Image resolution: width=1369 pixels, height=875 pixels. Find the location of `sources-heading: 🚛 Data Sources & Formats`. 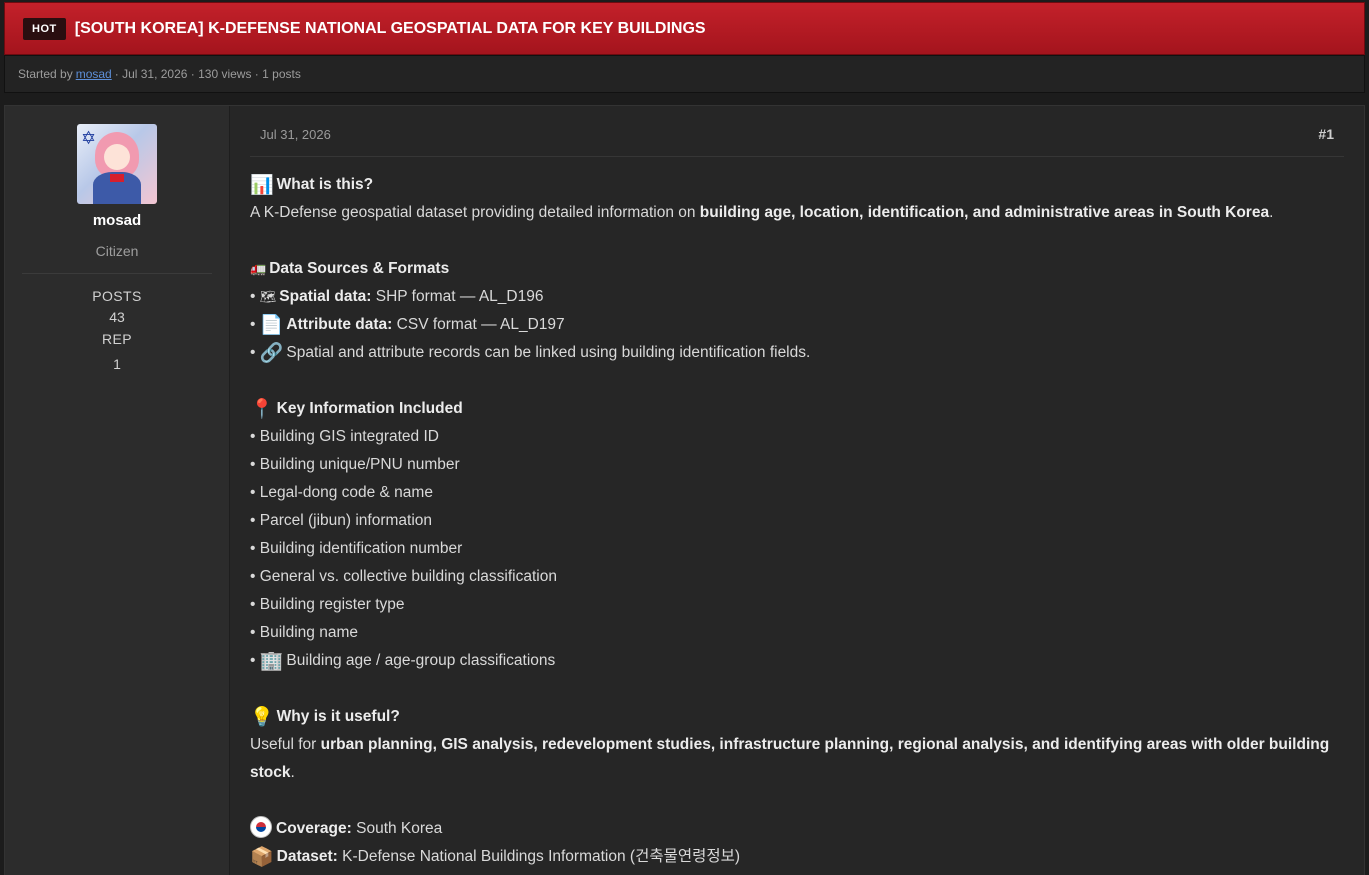

sources-heading: 🚛 Data Sources & Formats is located at coordinates (350, 268).